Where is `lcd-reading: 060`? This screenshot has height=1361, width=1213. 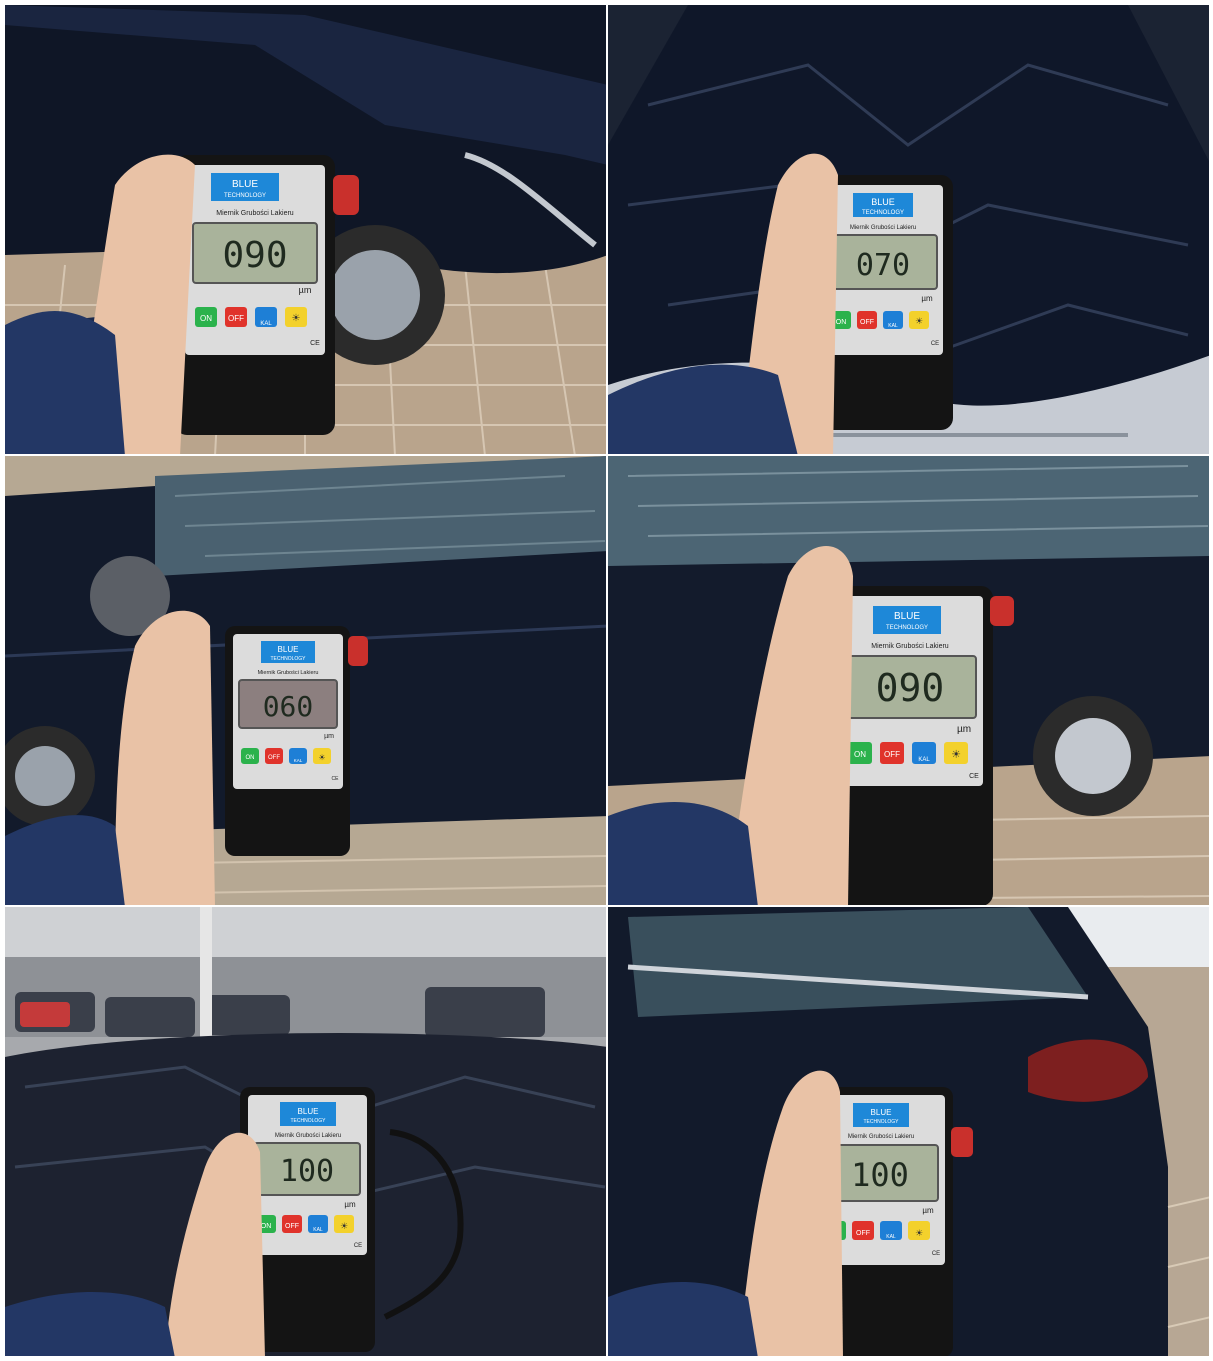
lcd-reading: 060 is located at coordinates (288, 706).